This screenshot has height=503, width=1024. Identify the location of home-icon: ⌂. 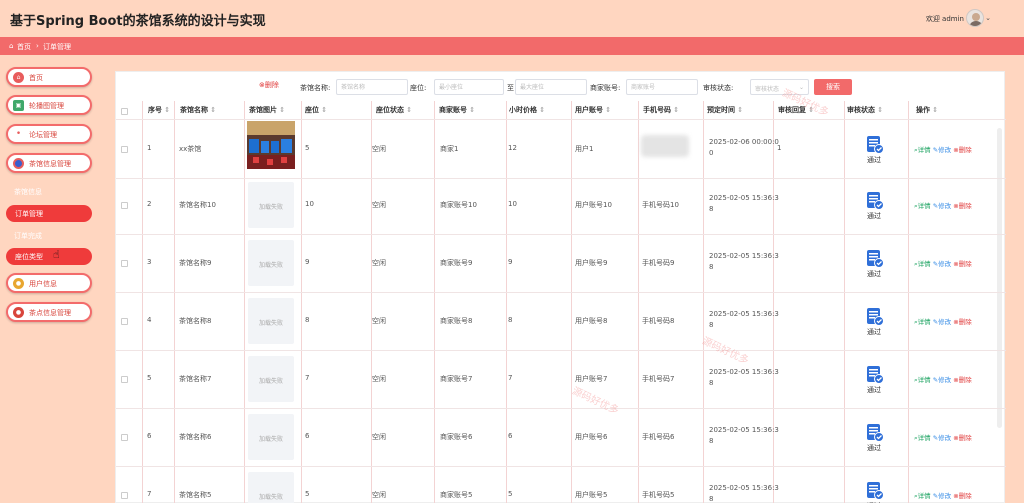
(11, 46).